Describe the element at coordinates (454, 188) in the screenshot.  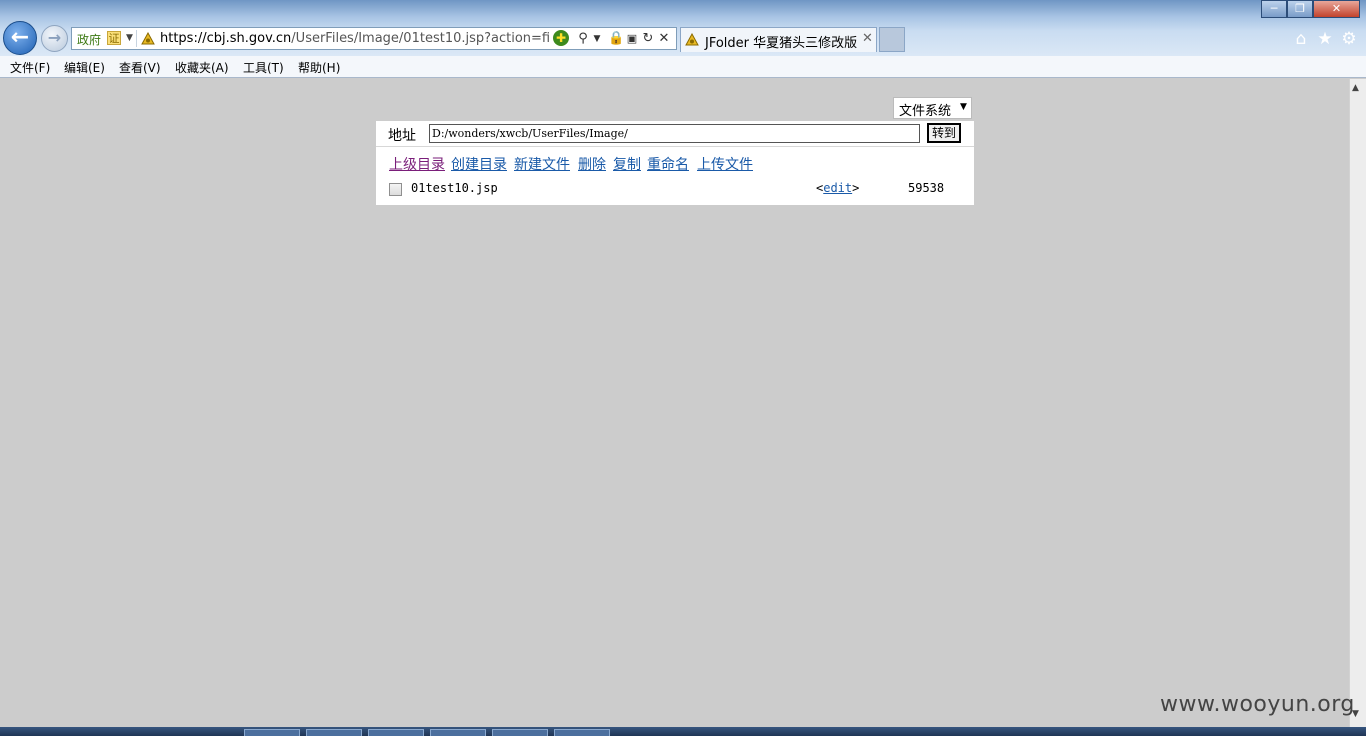
I see `file-name: 01test10.jsp` at that location.